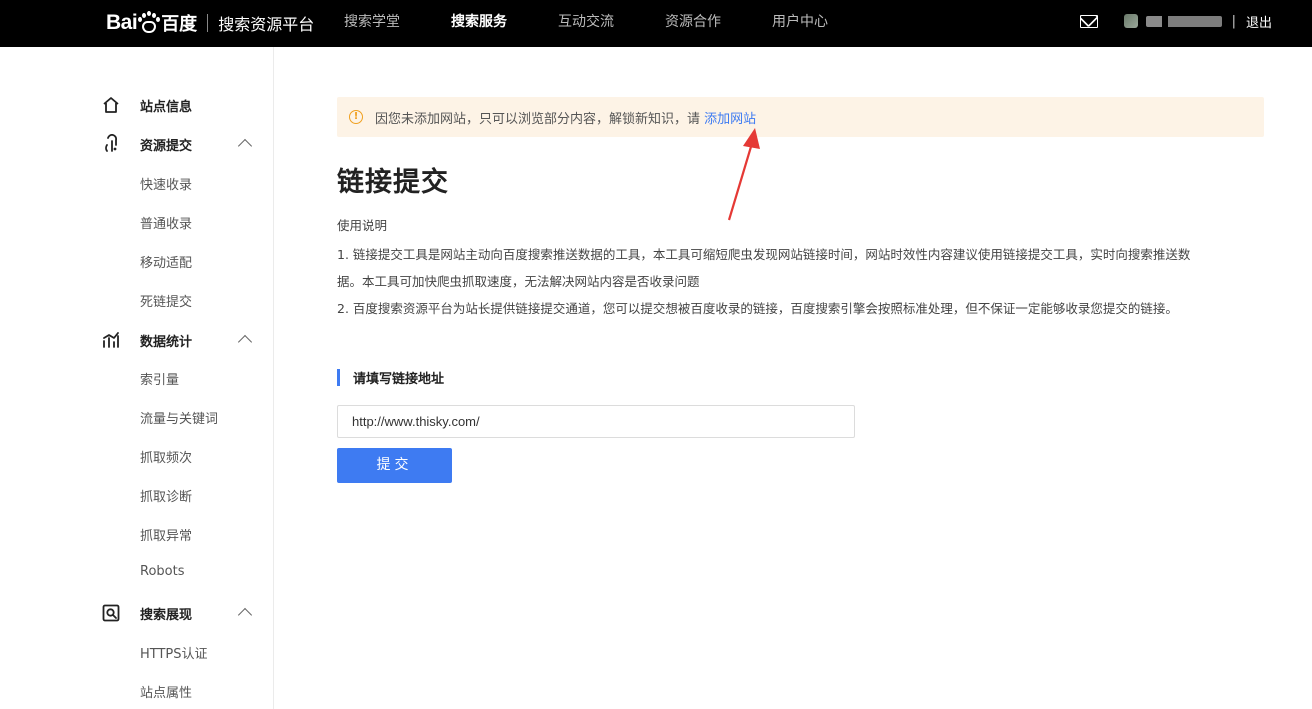 The width and height of the screenshot is (1312, 709). Describe the element at coordinates (1183, 21) in the screenshot. I see `username-redacted` at that location.